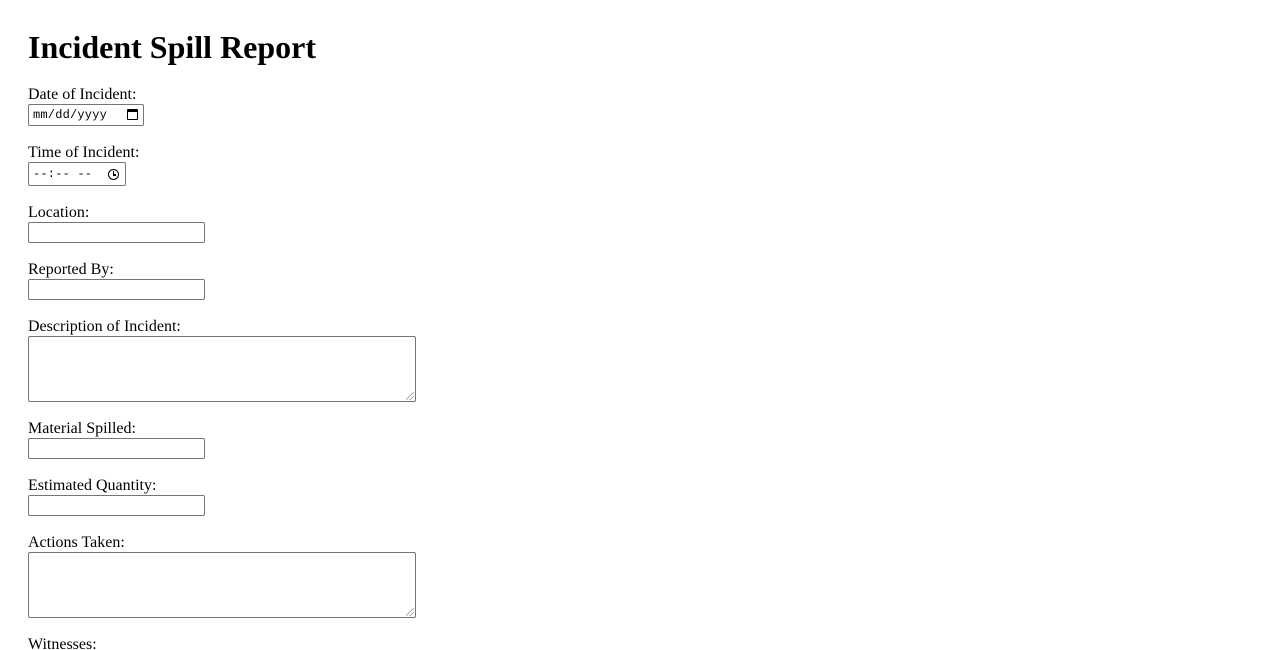  Describe the element at coordinates (62, 643) in the screenshot. I see `witnesses-label: Witnesses:` at that location.